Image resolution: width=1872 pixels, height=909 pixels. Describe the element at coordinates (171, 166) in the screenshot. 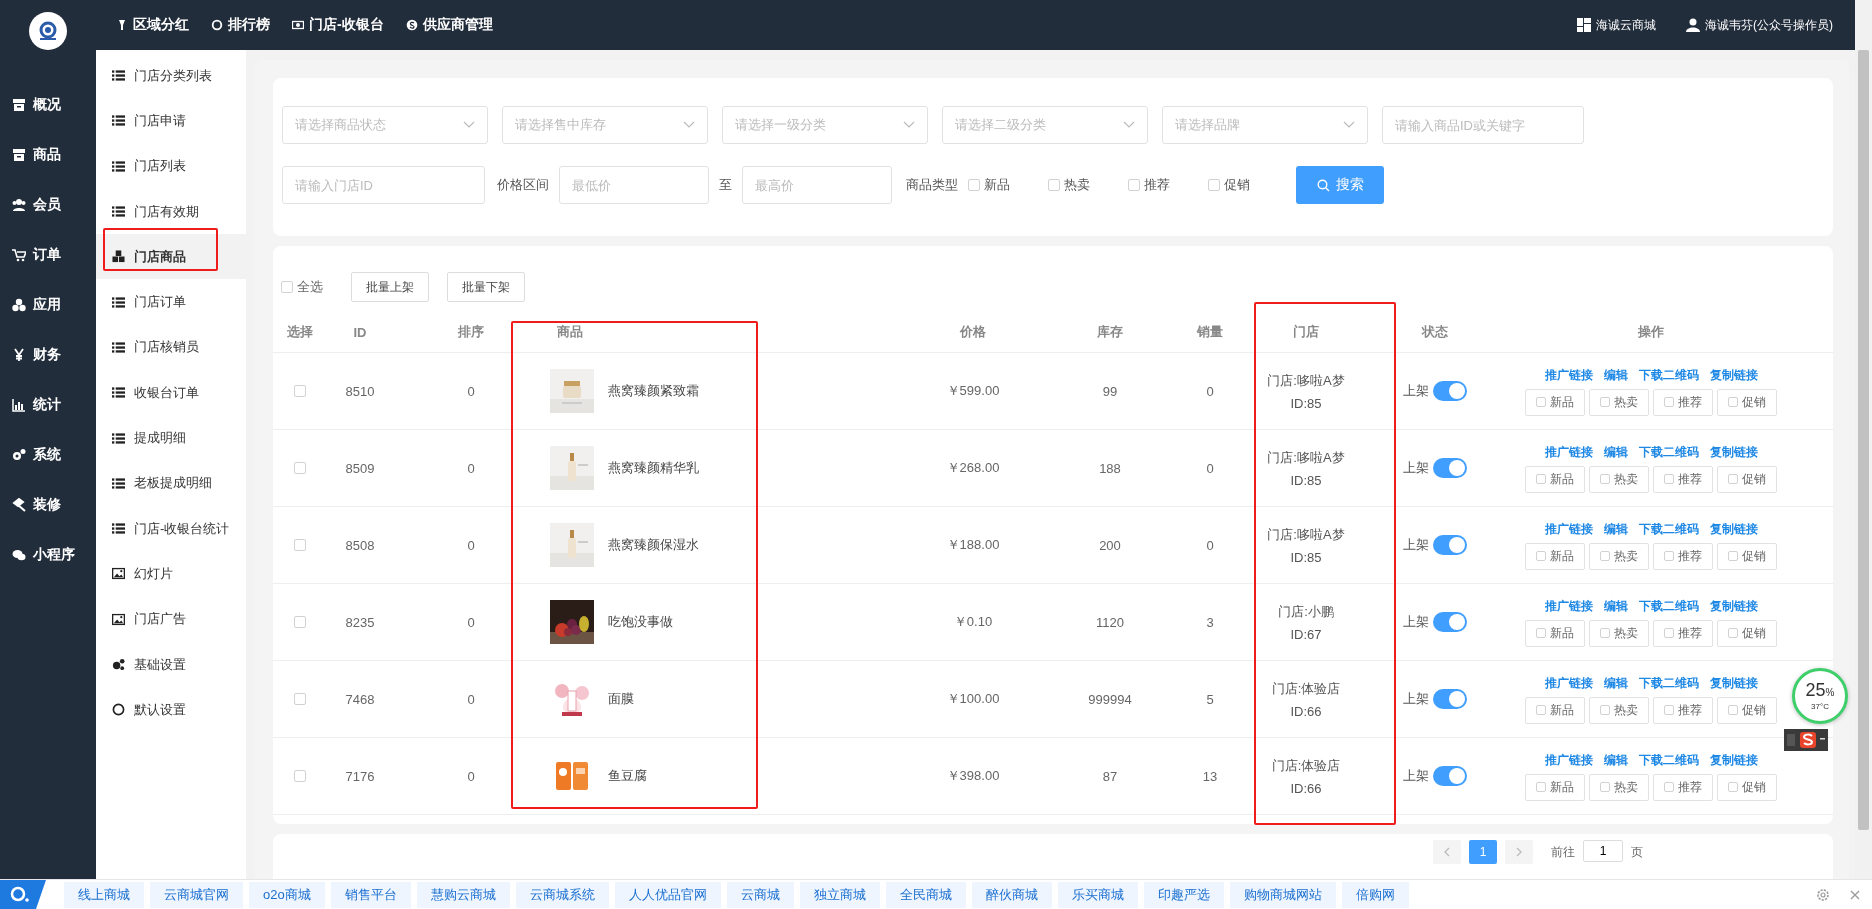

I see `menu-item: 门店列表` at that location.